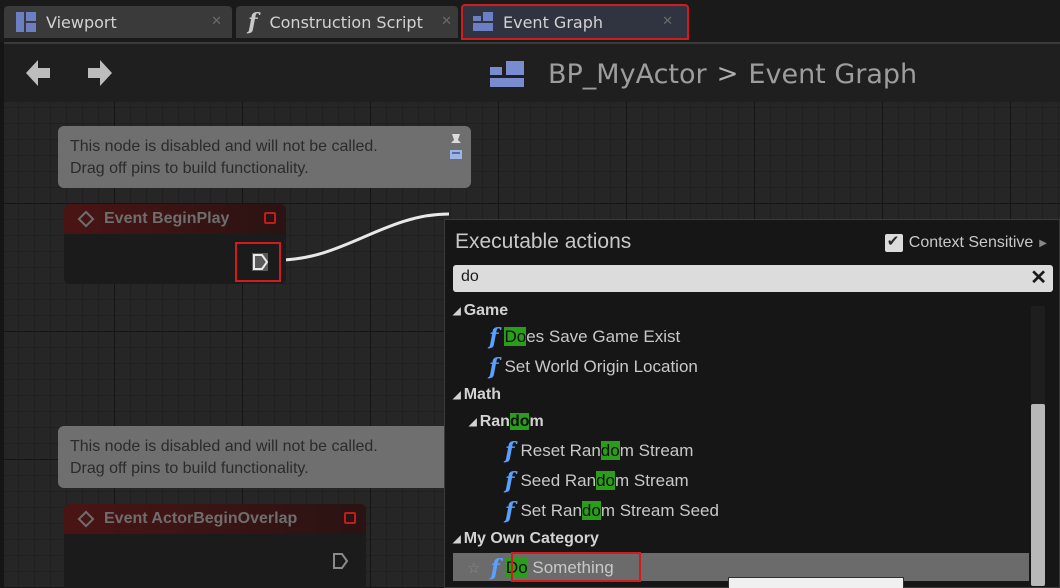 Image resolution: width=1060 pixels, height=588 pixels. Describe the element at coordinates (1038, 495) in the screenshot. I see `scrollbar-thumb` at that location.